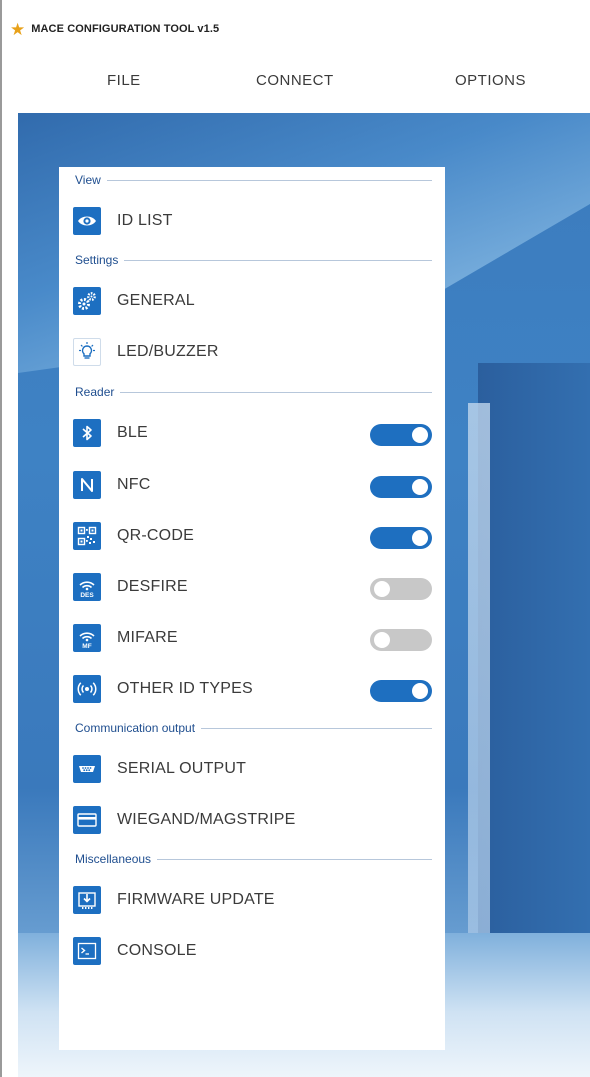 The height and width of the screenshot is (1077, 590). Describe the element at coordinates (252, 352) in the screenshot. I see `nav-item-led-buzzer: LED/BUZZER` at that location.